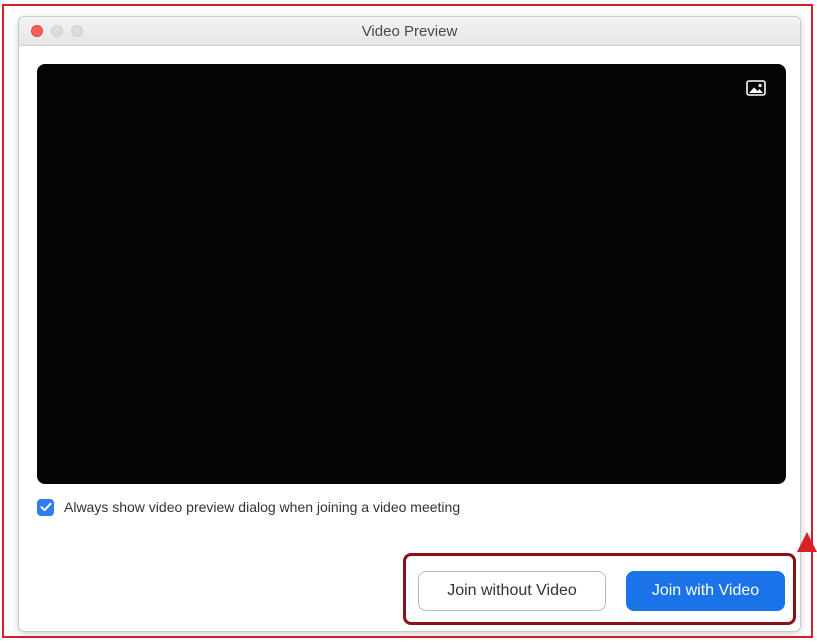  I want to click on titlebar: Video Preview, so click(409, 31).